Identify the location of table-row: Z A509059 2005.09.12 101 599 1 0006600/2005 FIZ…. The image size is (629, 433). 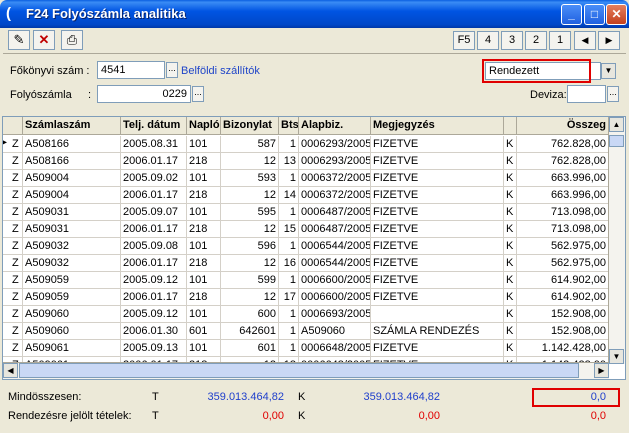
(306, 280).